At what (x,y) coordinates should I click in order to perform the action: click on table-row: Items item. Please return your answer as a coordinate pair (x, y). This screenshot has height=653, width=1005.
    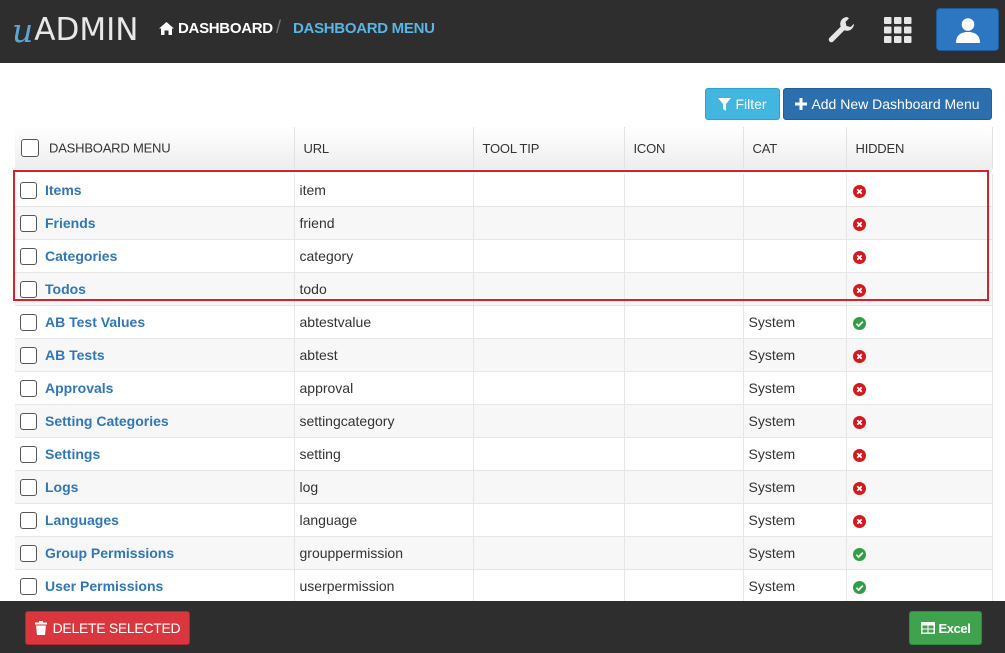
    Looking at the image, I should click on (504, 188).